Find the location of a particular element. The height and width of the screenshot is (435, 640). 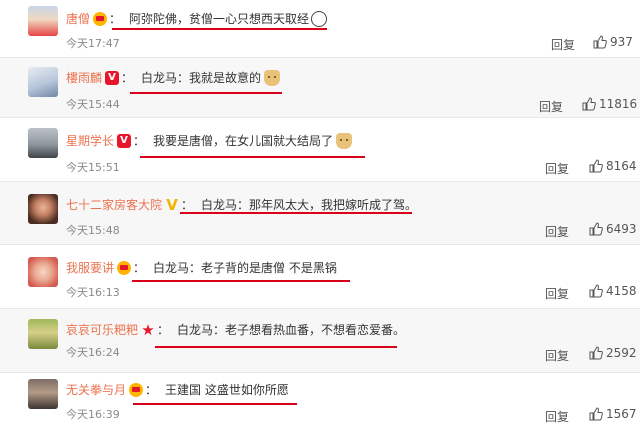

like-button: 6493 is located at coordinates (613, 229).